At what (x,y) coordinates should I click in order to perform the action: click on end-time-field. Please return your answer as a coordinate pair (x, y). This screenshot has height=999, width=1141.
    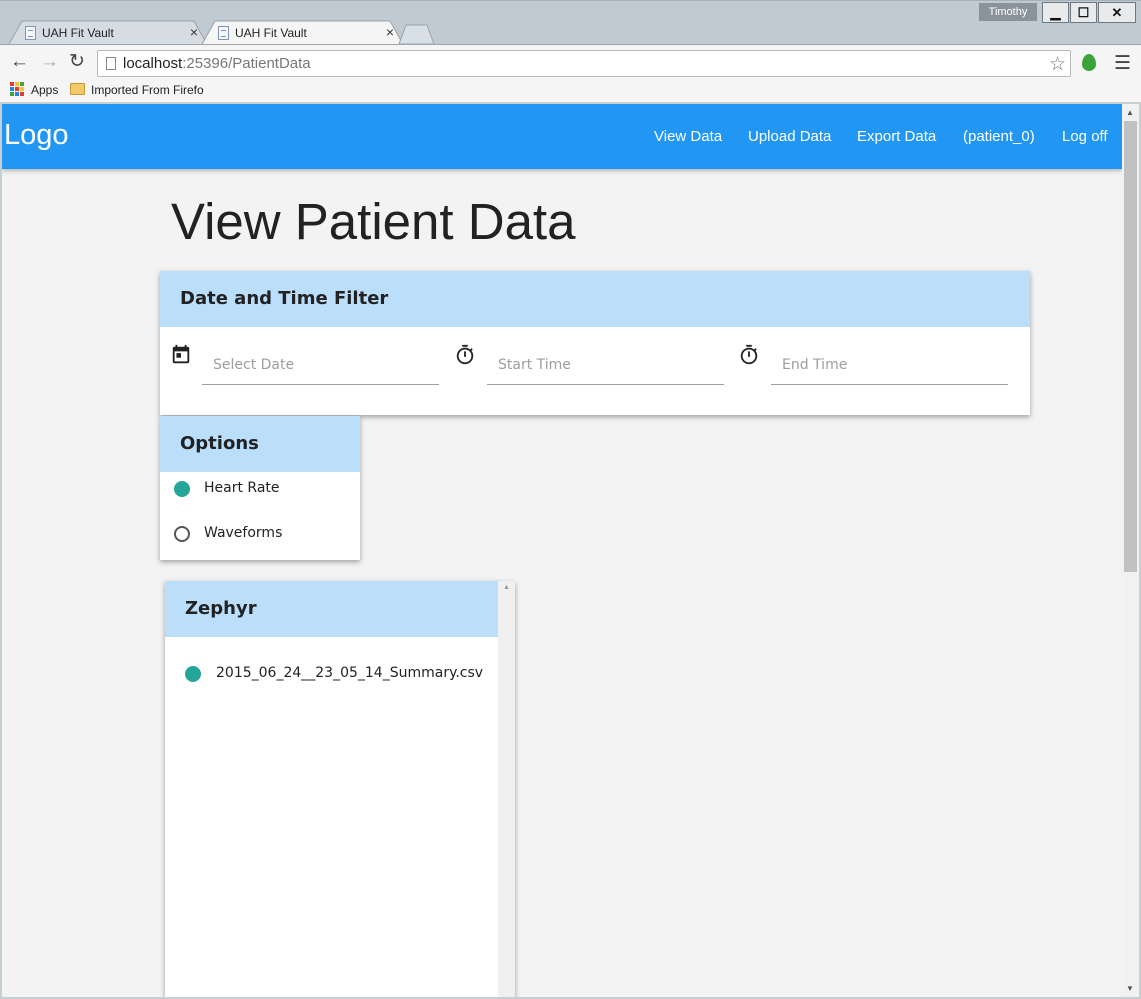
    Looking at the image, I should click on (889, 365).